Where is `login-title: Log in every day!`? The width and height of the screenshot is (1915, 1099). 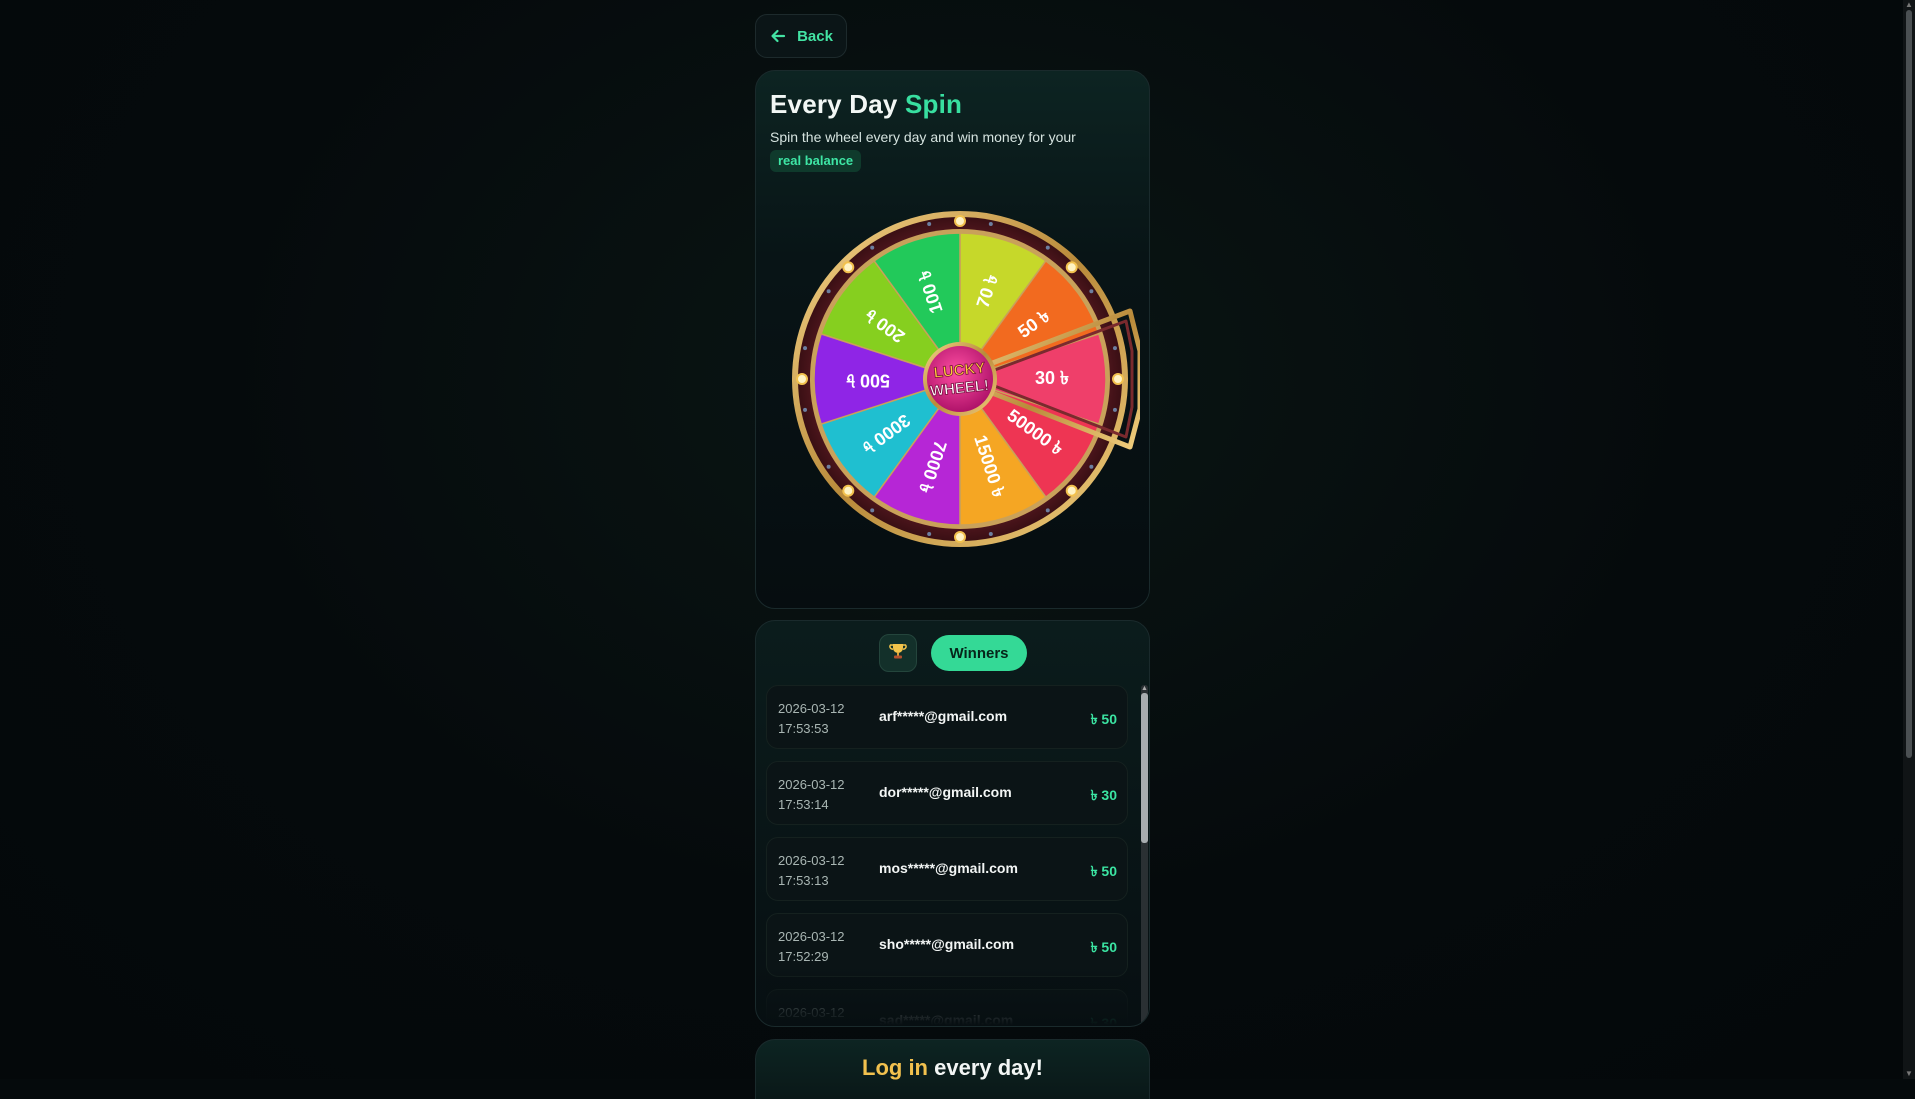 login-title: Log in every day! is located at coordinates (952, 1068).